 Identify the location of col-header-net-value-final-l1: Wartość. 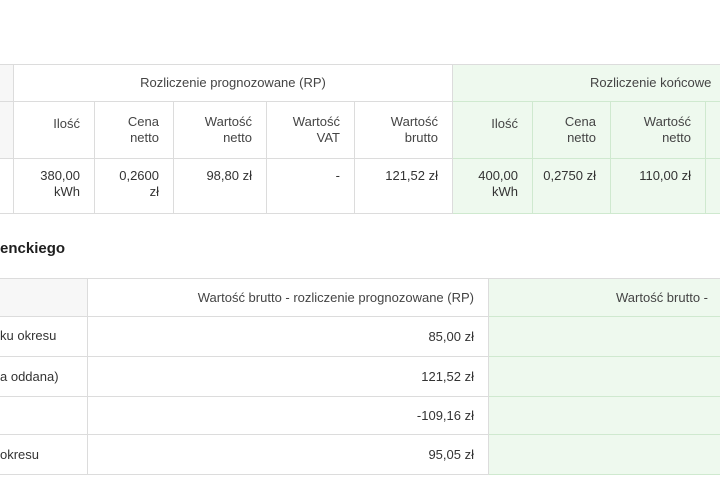
(667, 121).